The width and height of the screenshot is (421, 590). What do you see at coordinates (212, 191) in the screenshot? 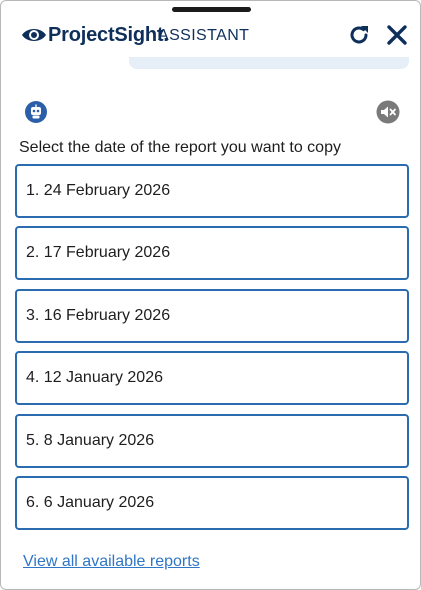
I see `report-option-1: 1. 24 February 2026` at bounding box center [212, 191].